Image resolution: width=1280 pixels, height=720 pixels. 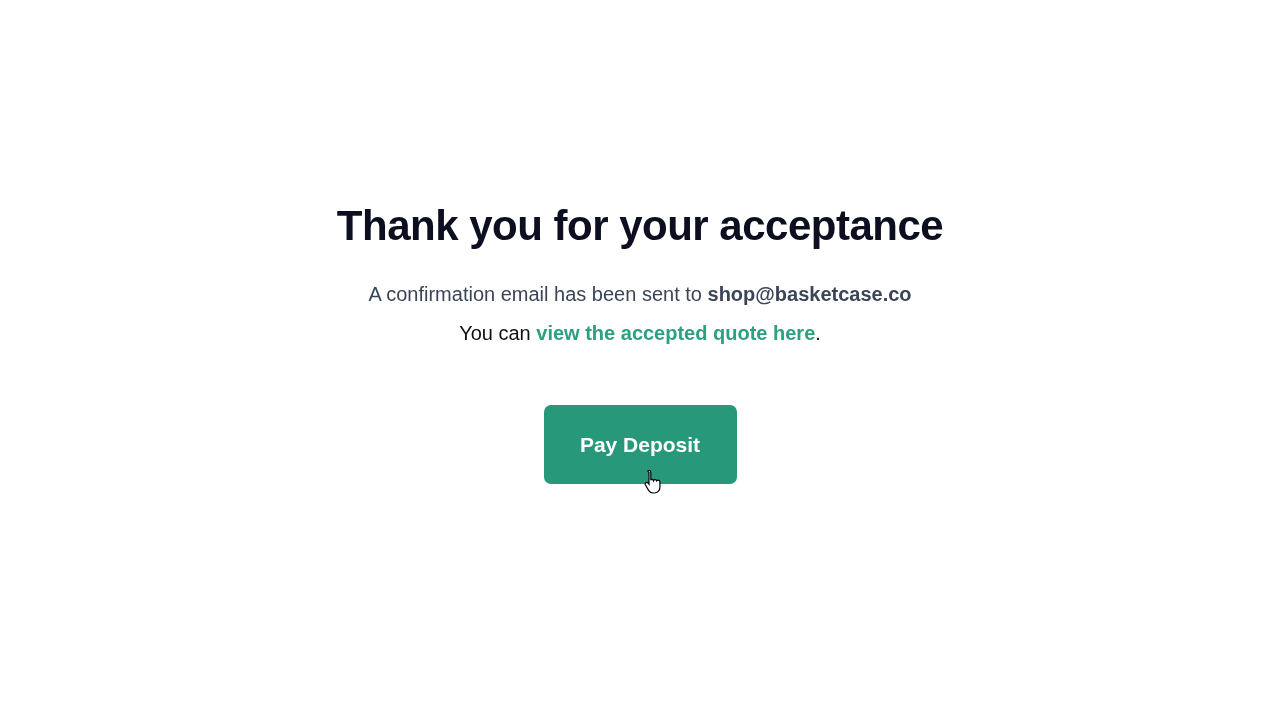 I want to click on pointer-cursor-icon, so click(x=653, y=481).